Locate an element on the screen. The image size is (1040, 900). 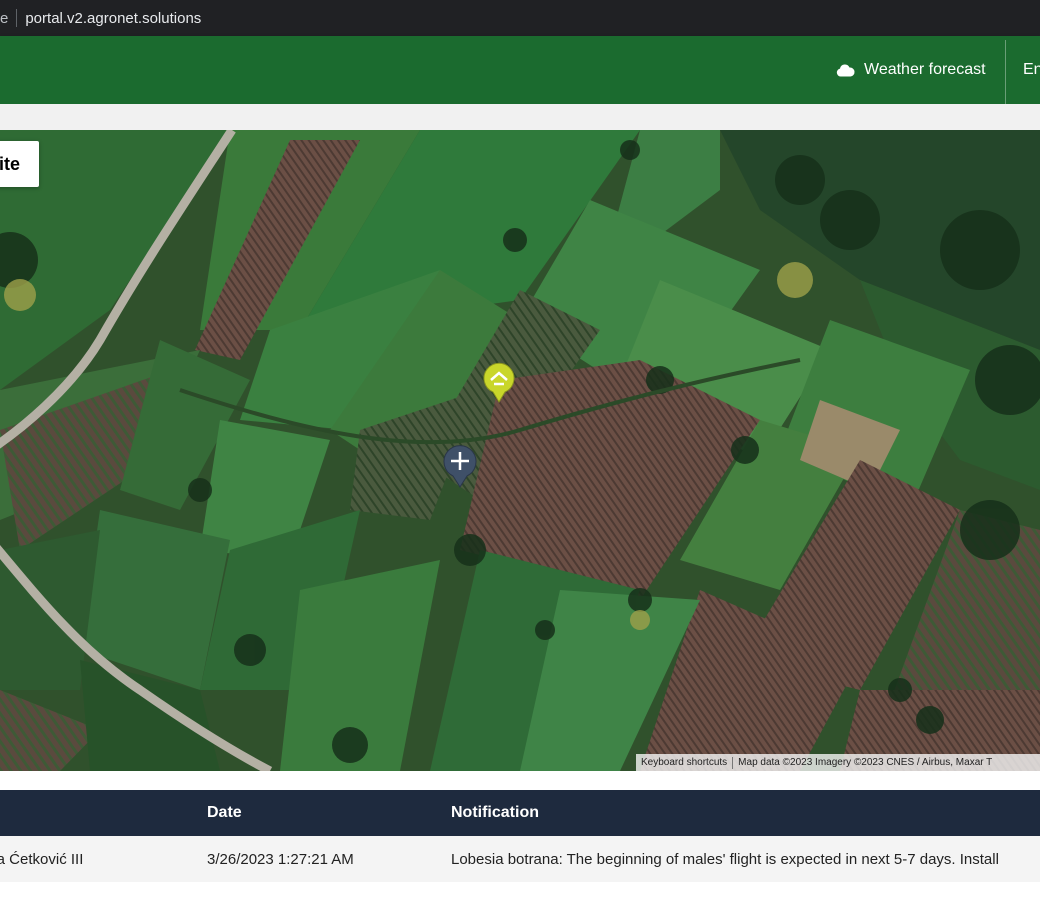
browser-address-bar: e portal.v2.agronet.solutions is located at coordinates (520, 18).